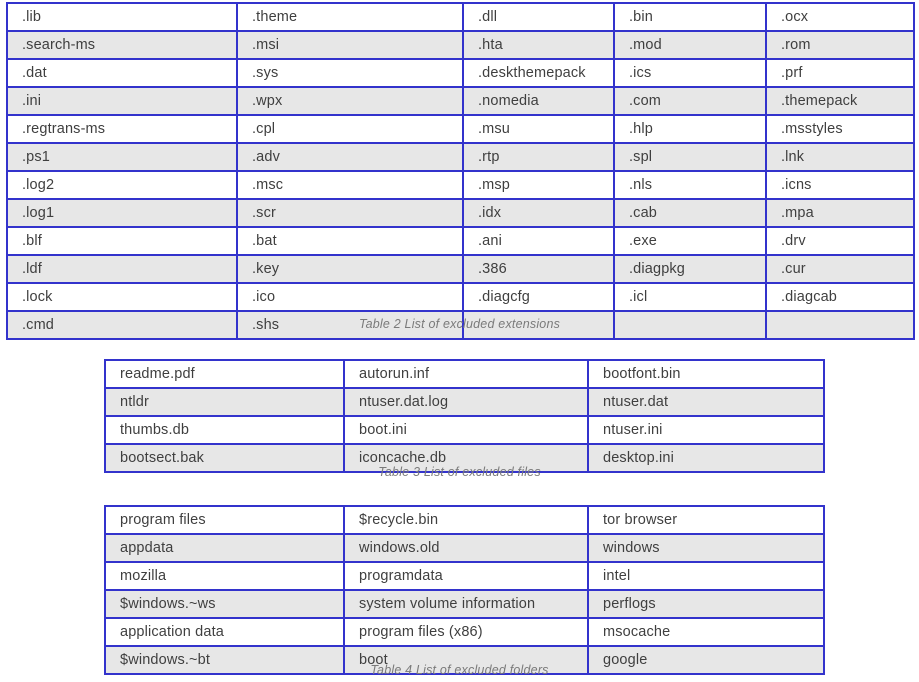 This screenshot has width=919, height=682. Describe the element at coordinates (538, 129) in the screenshot. I see `extension-cell: .msu` at that location.